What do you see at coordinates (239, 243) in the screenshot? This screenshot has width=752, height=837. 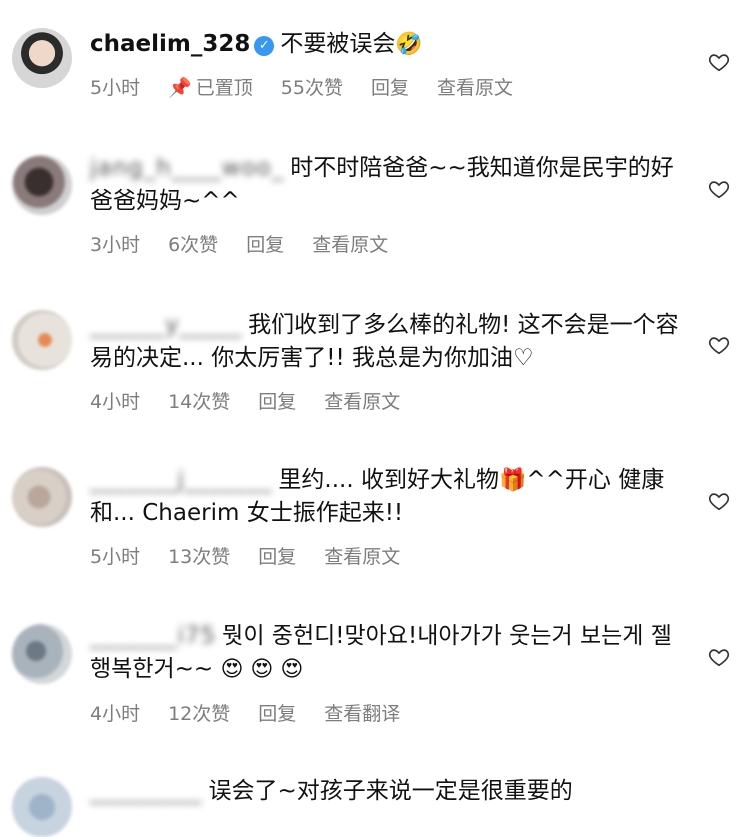 I see `comment-meta: 3小时 6次赞 回复 查看原文` at bounding box center [239, 243].